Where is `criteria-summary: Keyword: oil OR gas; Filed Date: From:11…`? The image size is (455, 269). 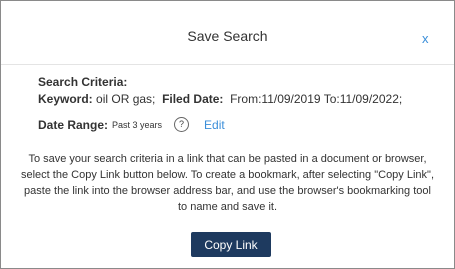
criteria-summary: Keyword: oil OR gas; Filed Date: From:11… is located at coordinates (220, 99).